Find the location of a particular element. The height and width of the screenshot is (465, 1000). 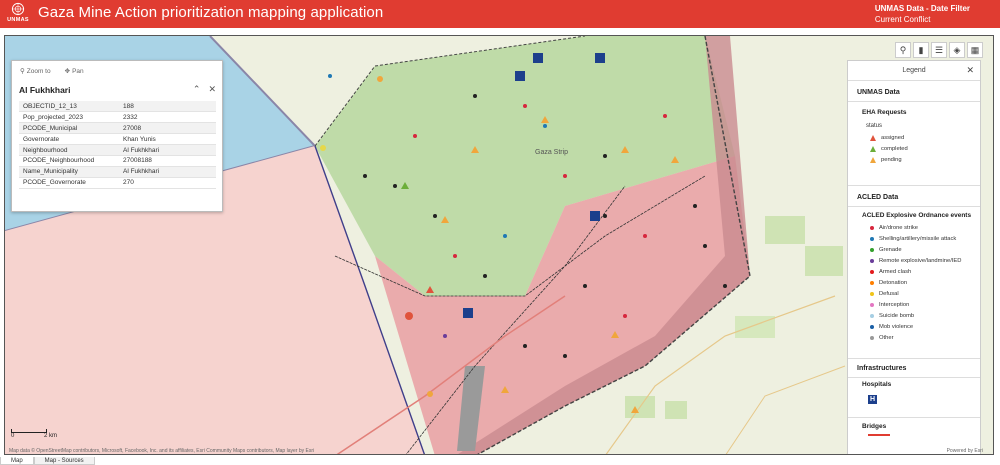

bottom-tabs: Map Map - Sources is located at coordinates (500, 461).